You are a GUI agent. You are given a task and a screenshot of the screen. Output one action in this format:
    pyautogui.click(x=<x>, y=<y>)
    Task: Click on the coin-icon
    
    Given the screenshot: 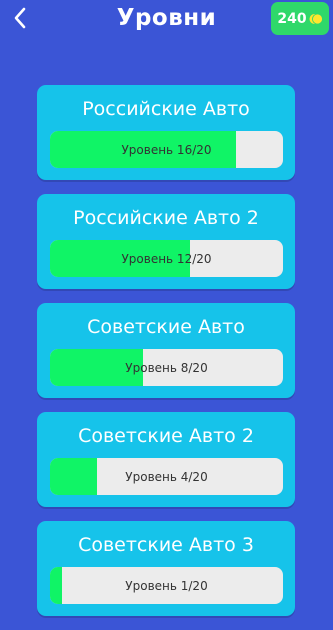 What is the action you would take?
    pyautogui.click(x=316, y=19)
    